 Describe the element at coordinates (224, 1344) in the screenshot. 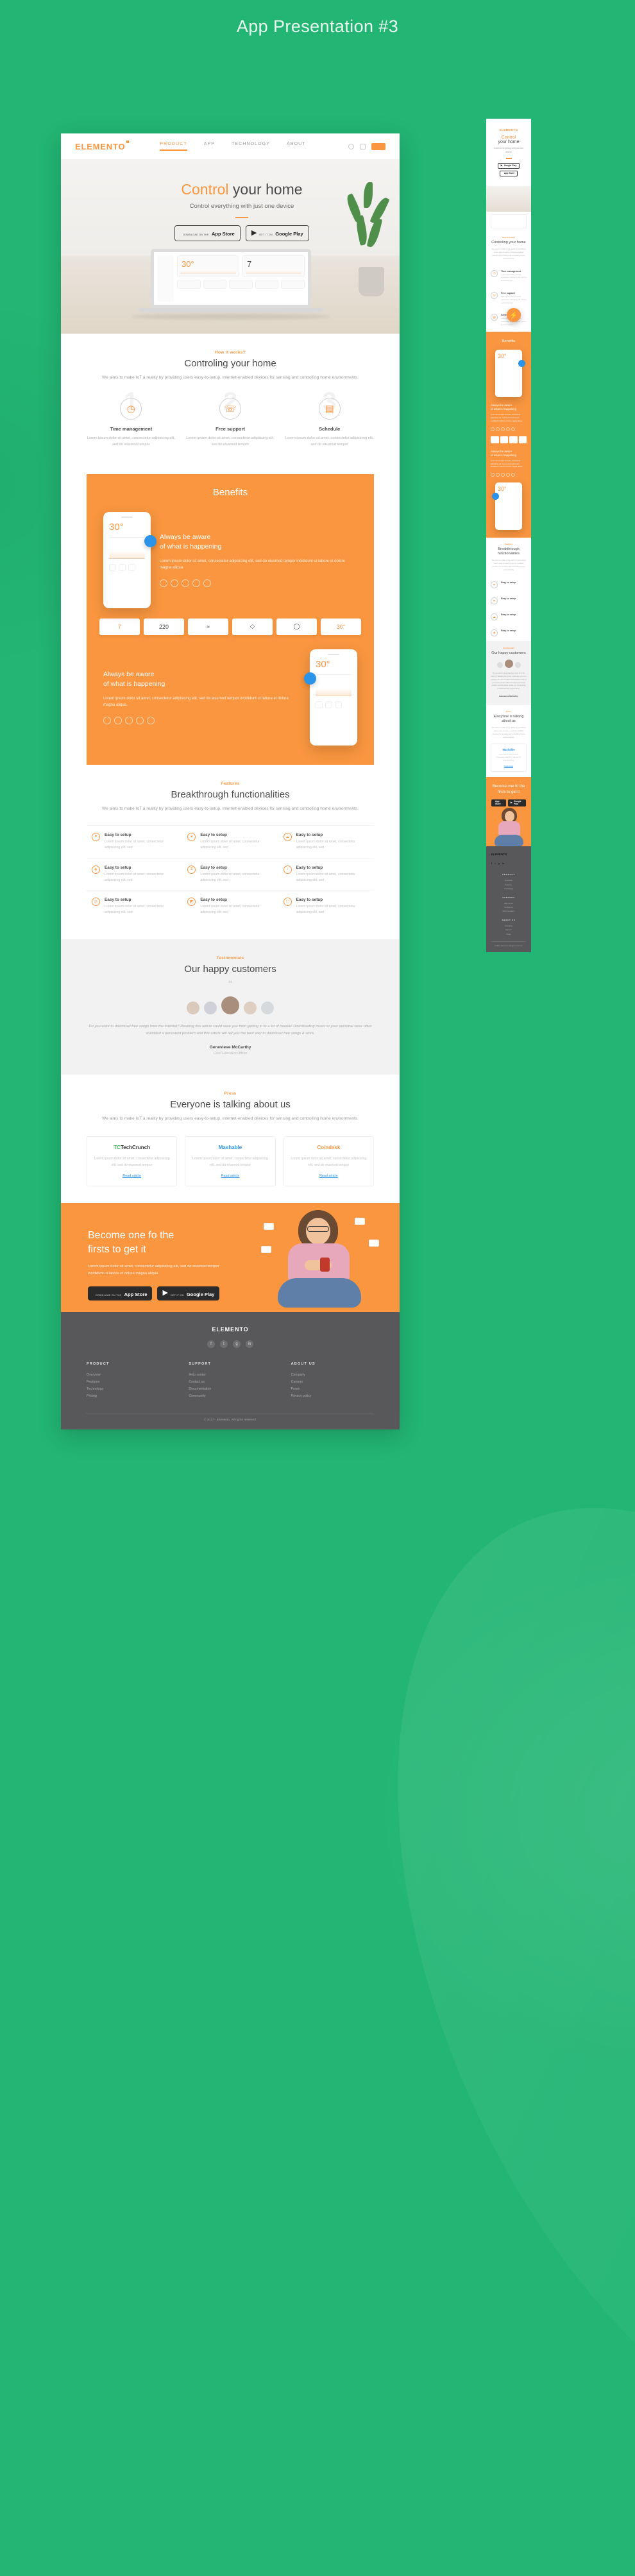

I see `twitter-icon: t` at that location.